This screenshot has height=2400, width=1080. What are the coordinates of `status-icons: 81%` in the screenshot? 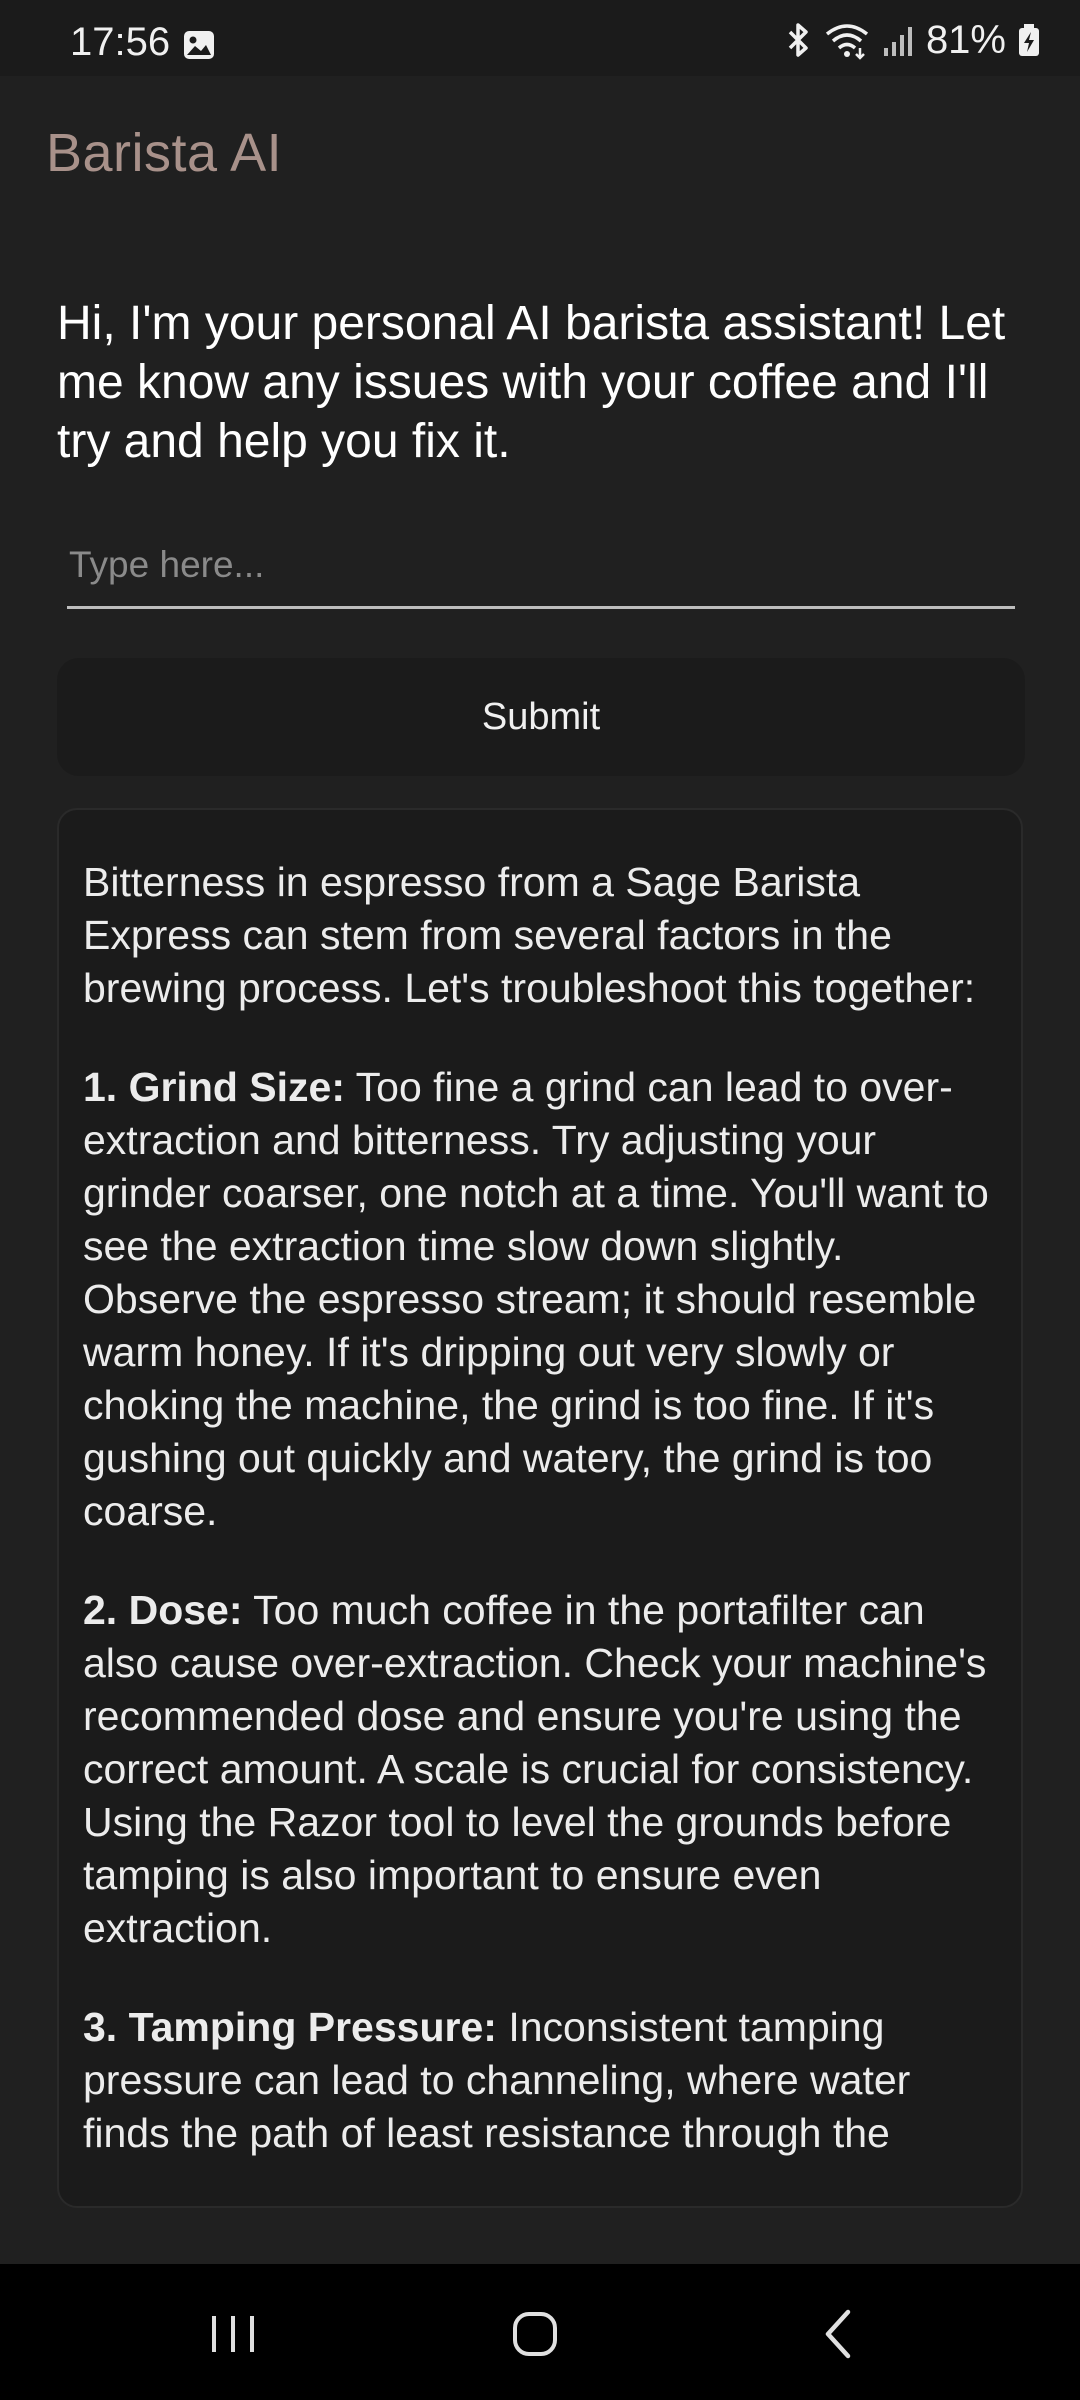 It's located at (912, 40).